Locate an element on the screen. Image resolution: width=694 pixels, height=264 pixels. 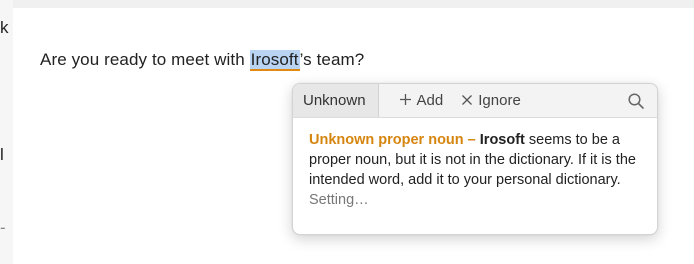
ignore-button: Ignore is located at coordinates (491, 100).